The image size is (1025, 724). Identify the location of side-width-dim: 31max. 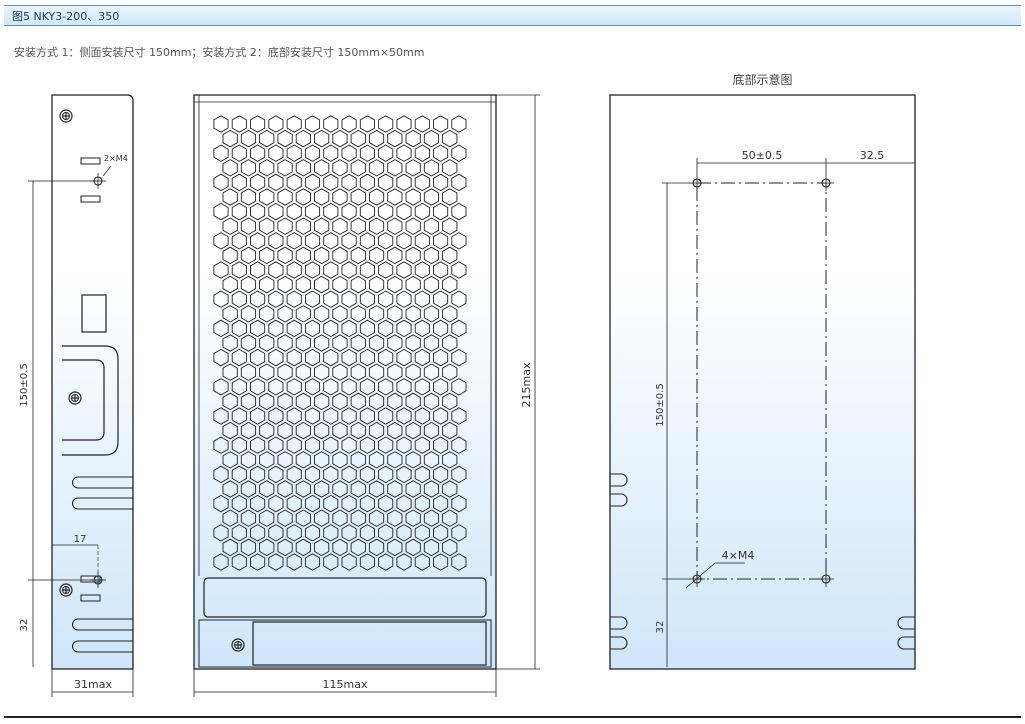
(93, 684).